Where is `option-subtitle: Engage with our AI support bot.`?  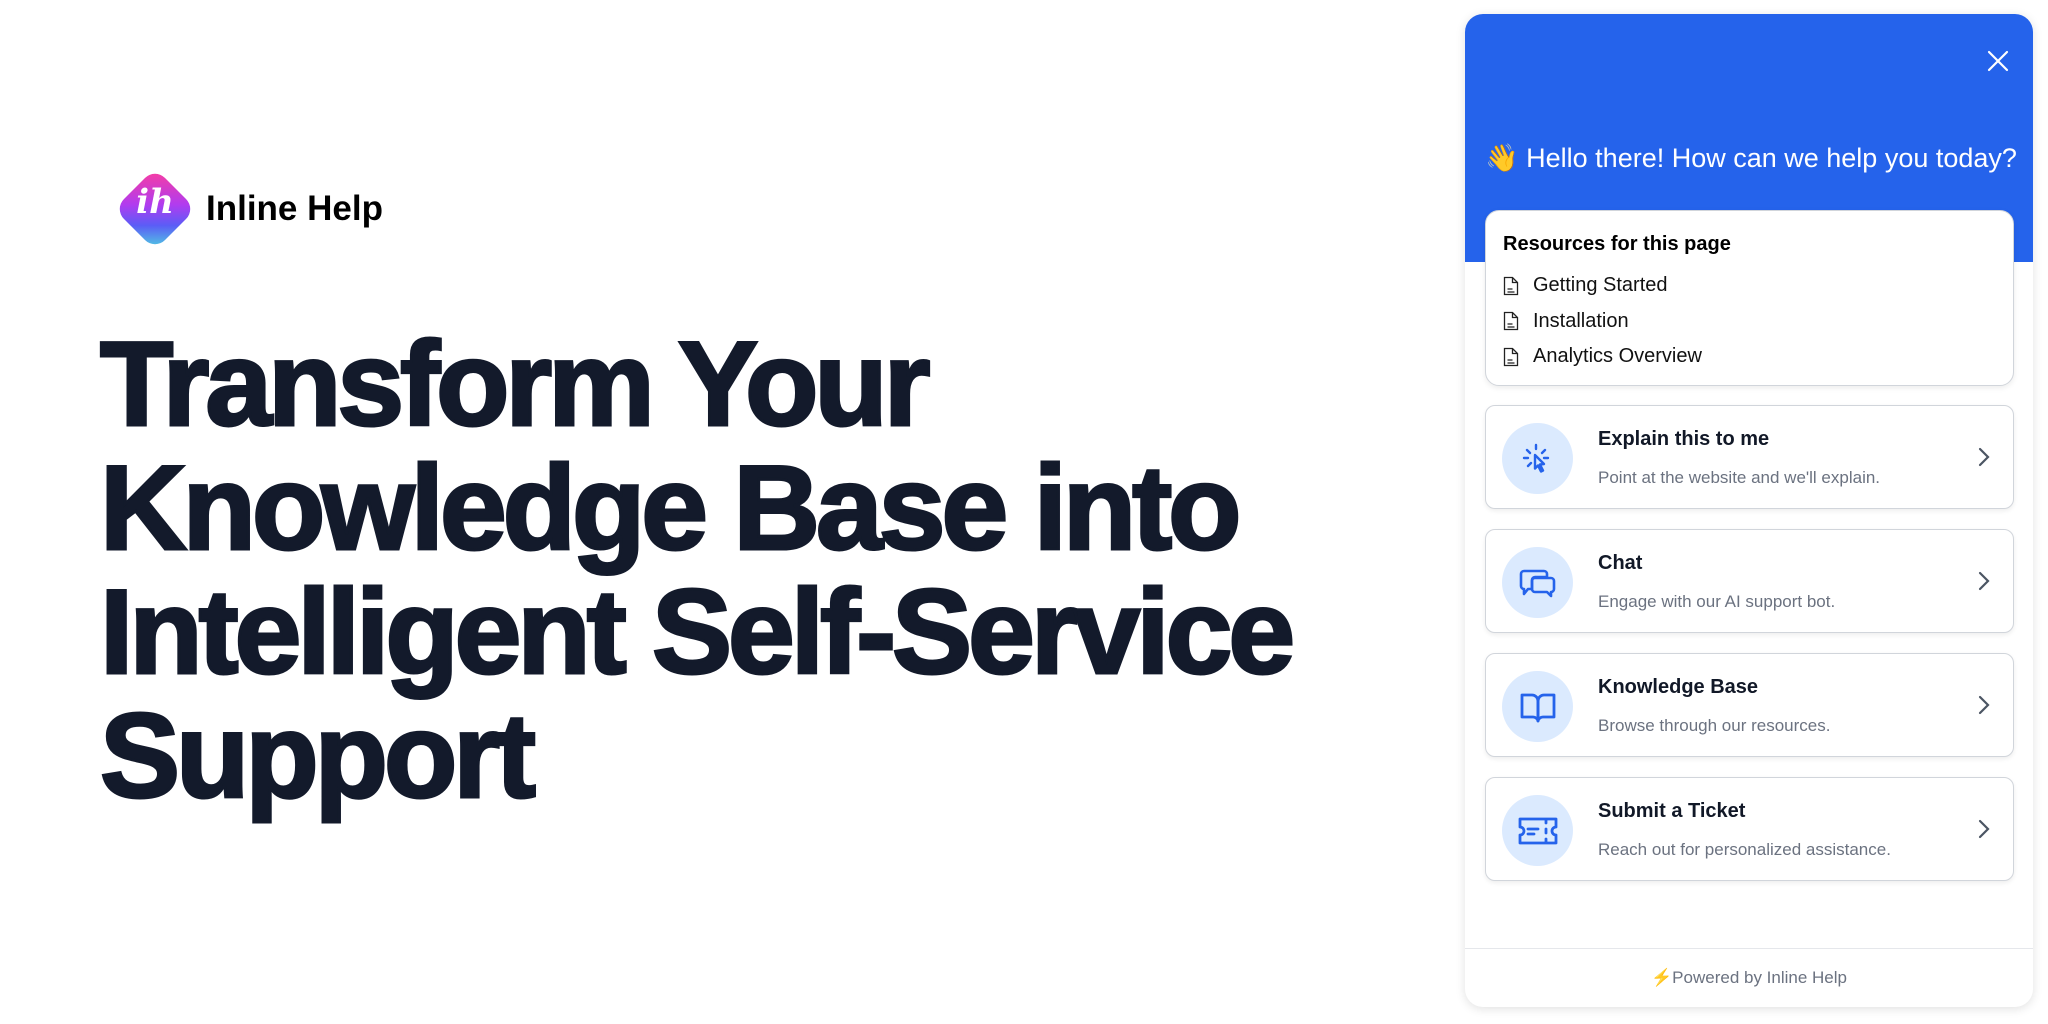
option-subtitle: Engage with our AI support bot. is located at coordinates (1717, 601).